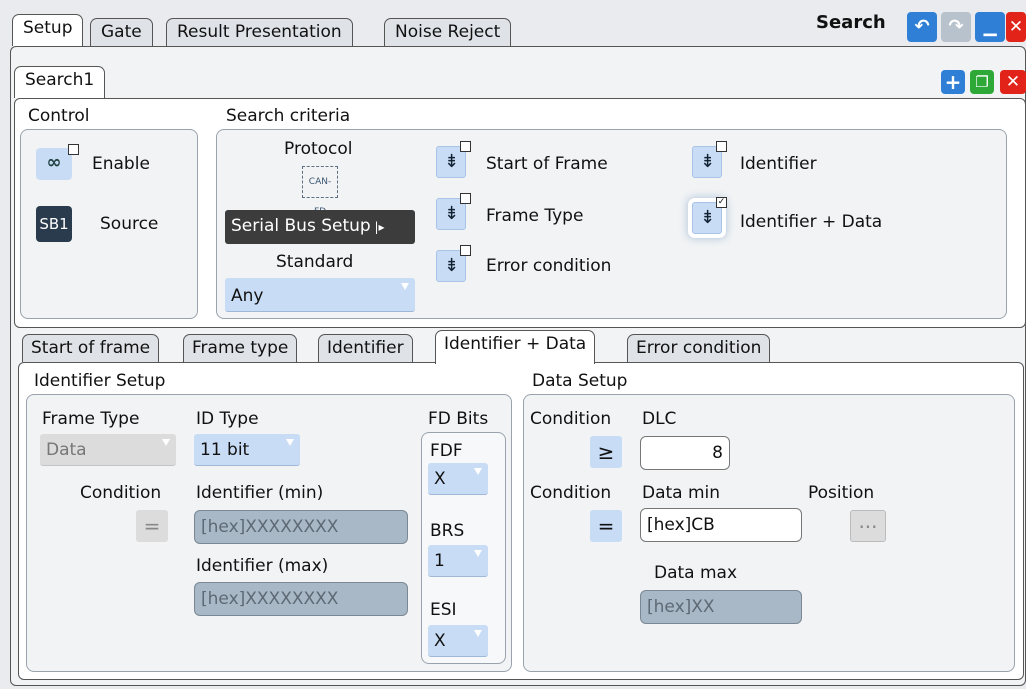 The height and width of the screenshot is (689, 1026). What do you see at coordinates (121, 32) in the screenshot?
I see `tab-gate: Gate` at bounding box center [121, 32].